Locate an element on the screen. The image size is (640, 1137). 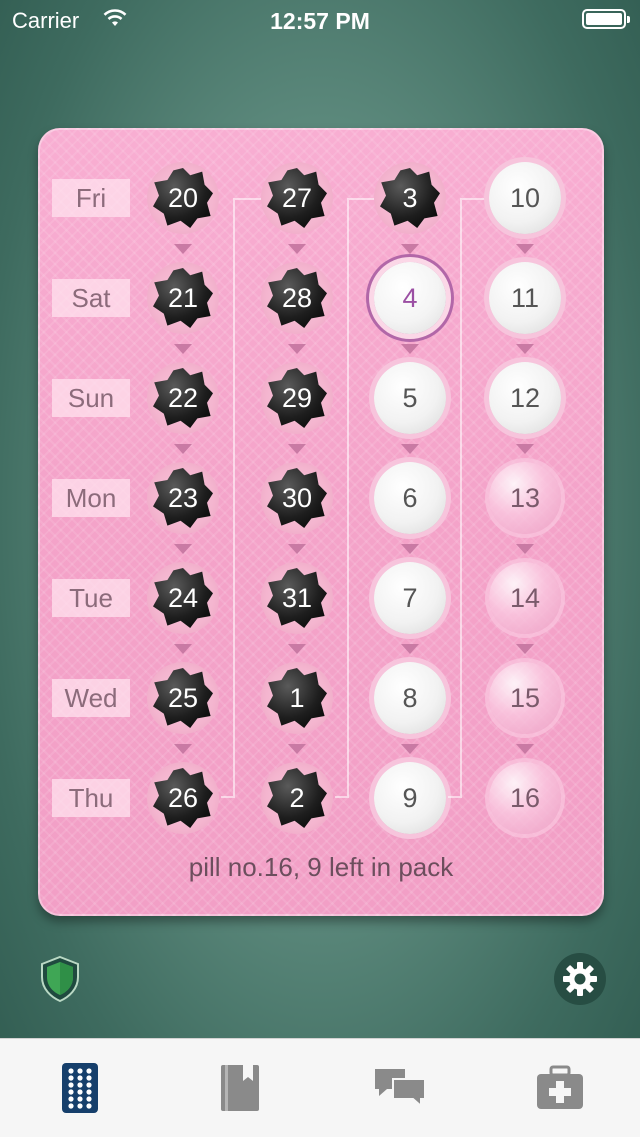
pill-number: 12 is located at coordinates (525, 397).